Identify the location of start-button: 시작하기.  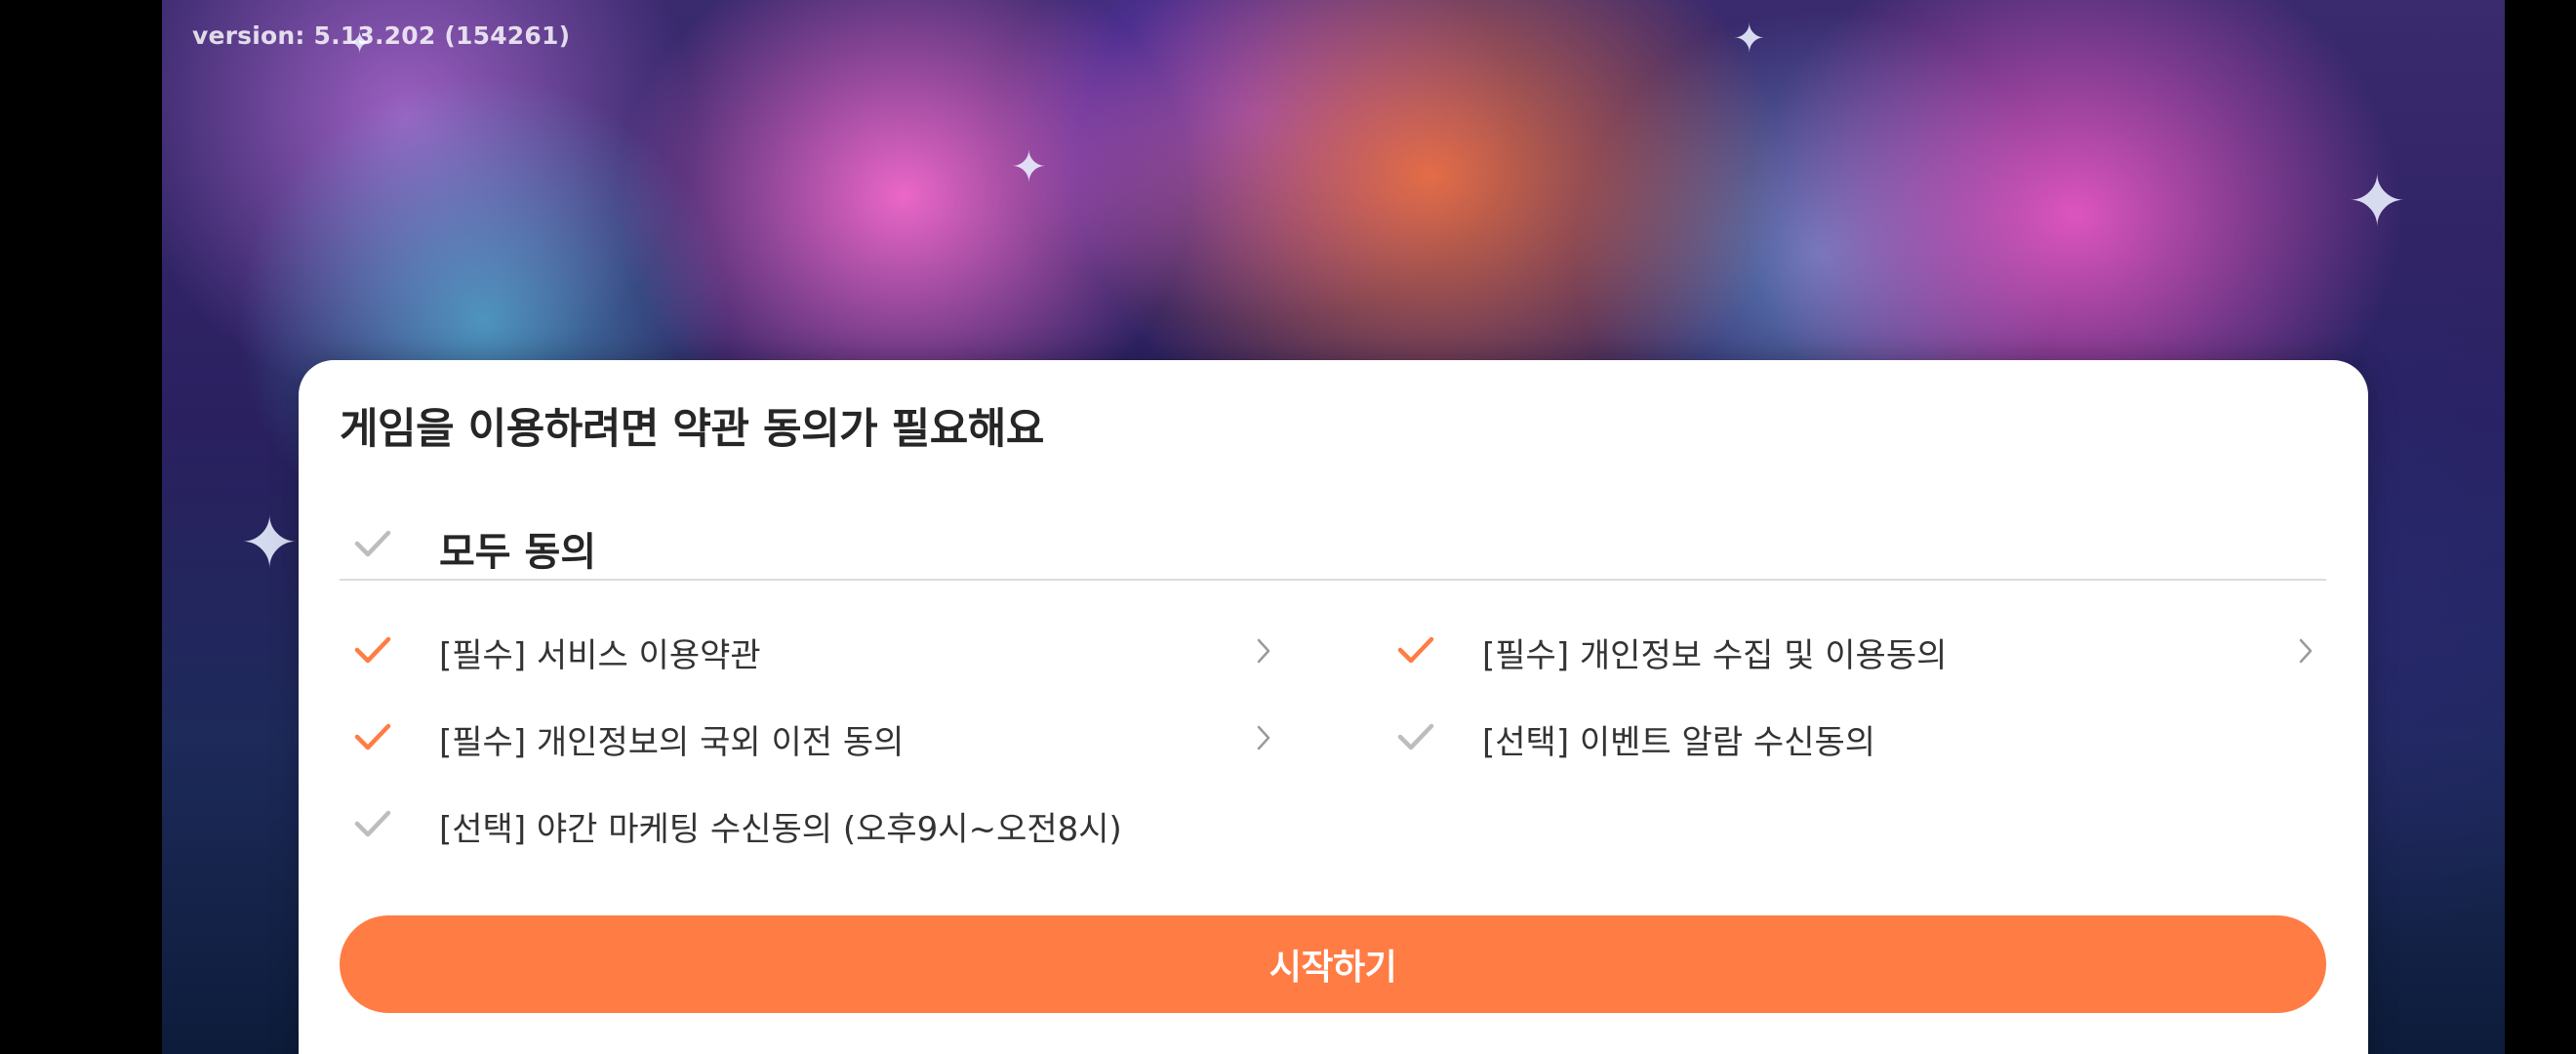
(1333, 964).